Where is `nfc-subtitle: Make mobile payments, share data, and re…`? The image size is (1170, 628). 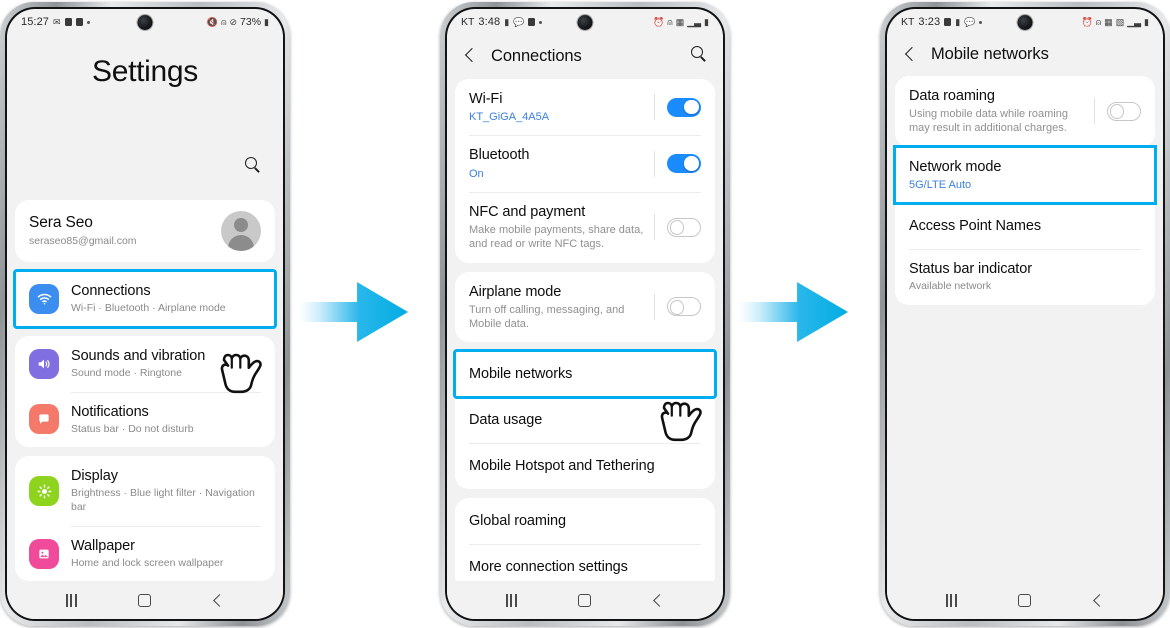
nfc-subtitle: Make mobile payments, share data, and re… is located at coordinates (556, 237).